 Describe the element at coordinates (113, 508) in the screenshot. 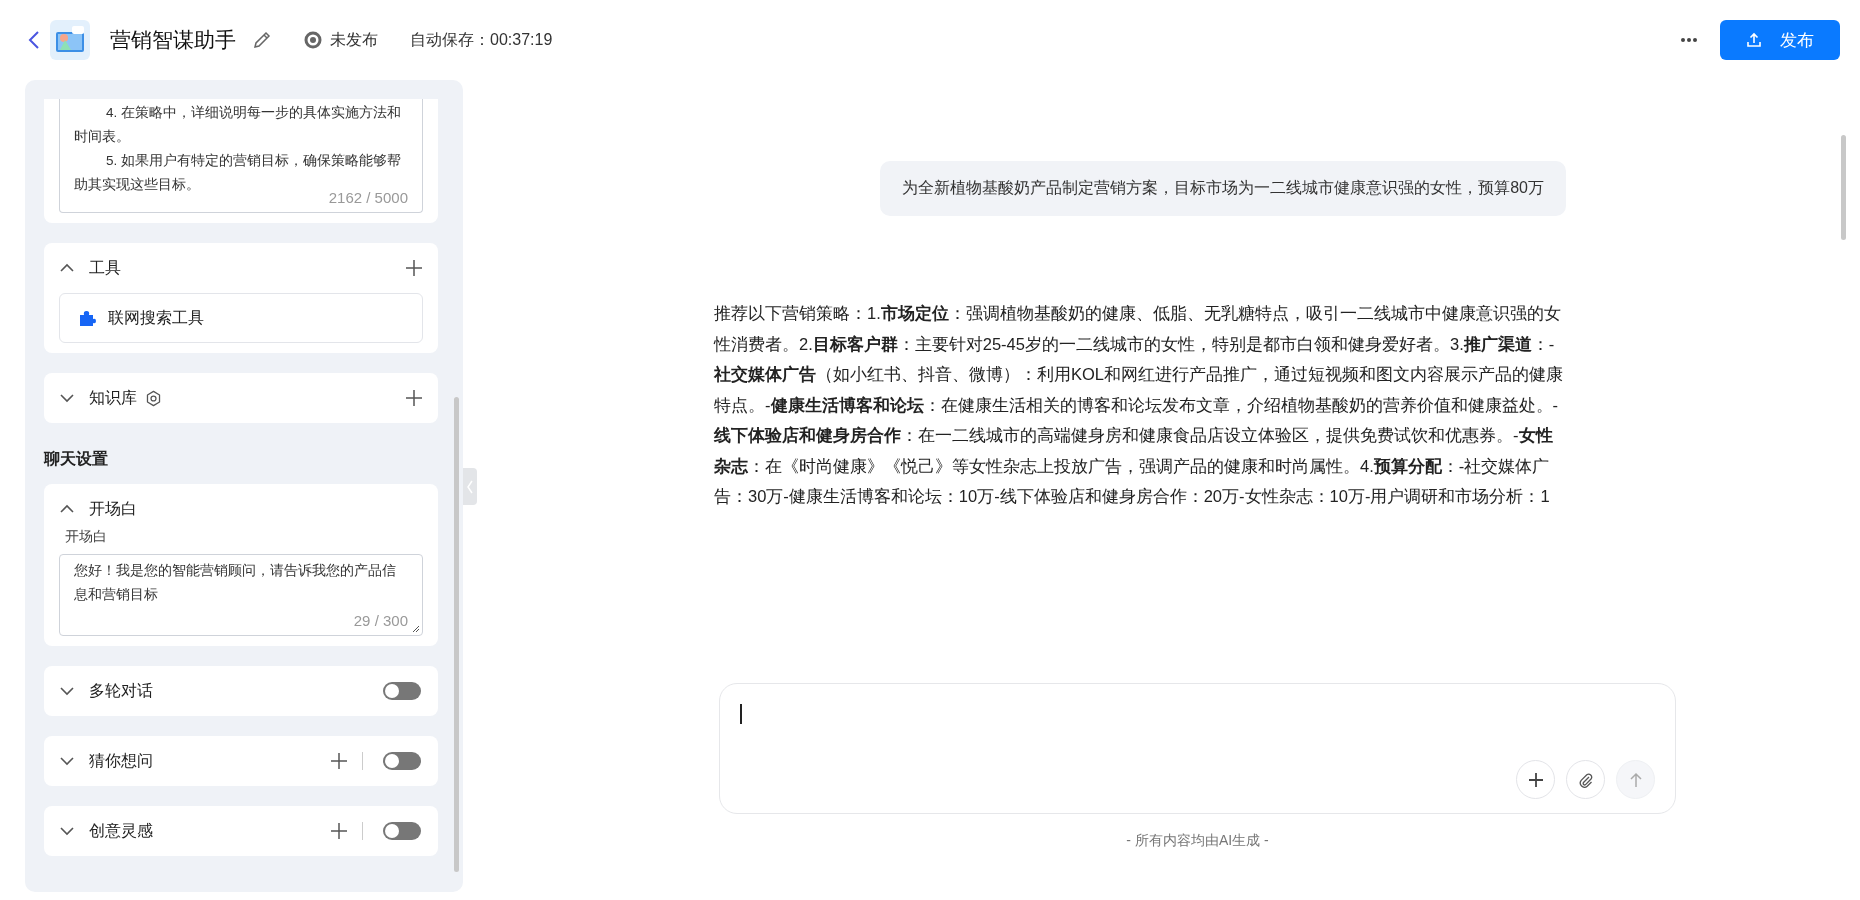

I see `section-title: 开场白` at that location.